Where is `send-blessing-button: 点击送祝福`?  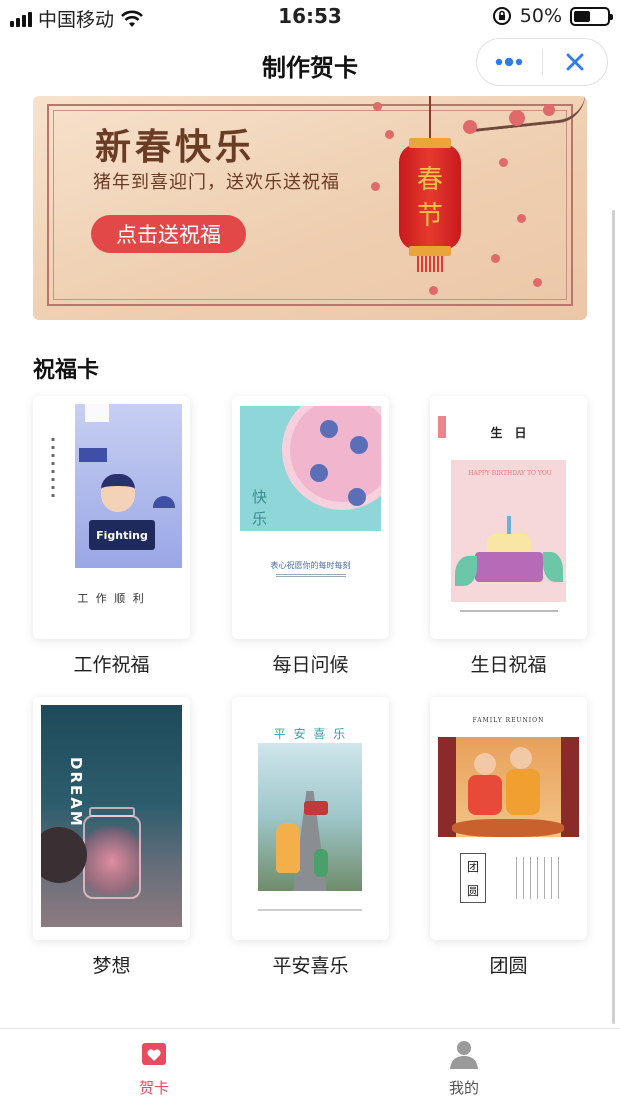 send-blessing-button: 点击送祝福 is located at coordinates (168, 234).